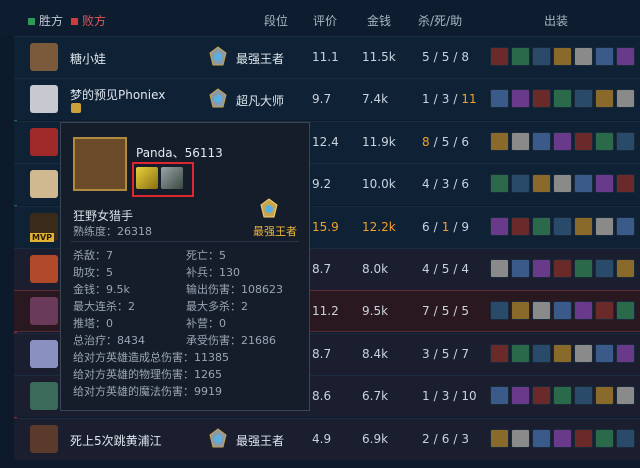 The width and height of the screenshot is (640, 468). What do you see at coordinates (147, 178) in the screenshot?
I see `summoner-spell-smite-icon` at bounding box center [147, 178].